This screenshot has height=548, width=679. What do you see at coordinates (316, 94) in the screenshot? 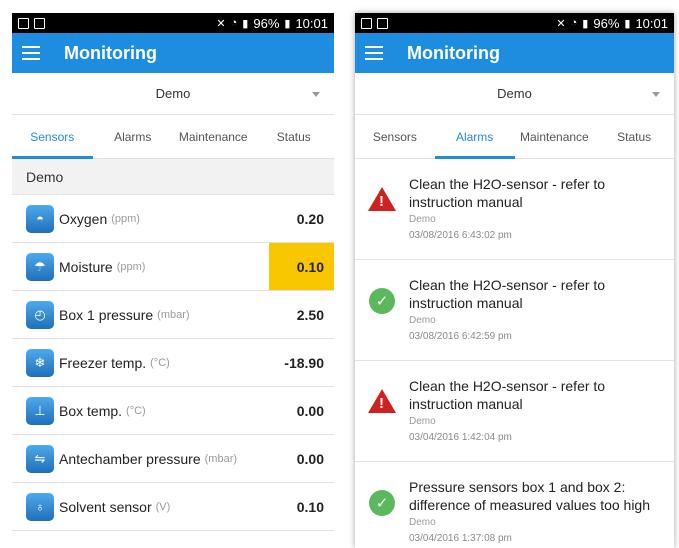
I see `chevron-down-icon` at bounding box center [316, 94].